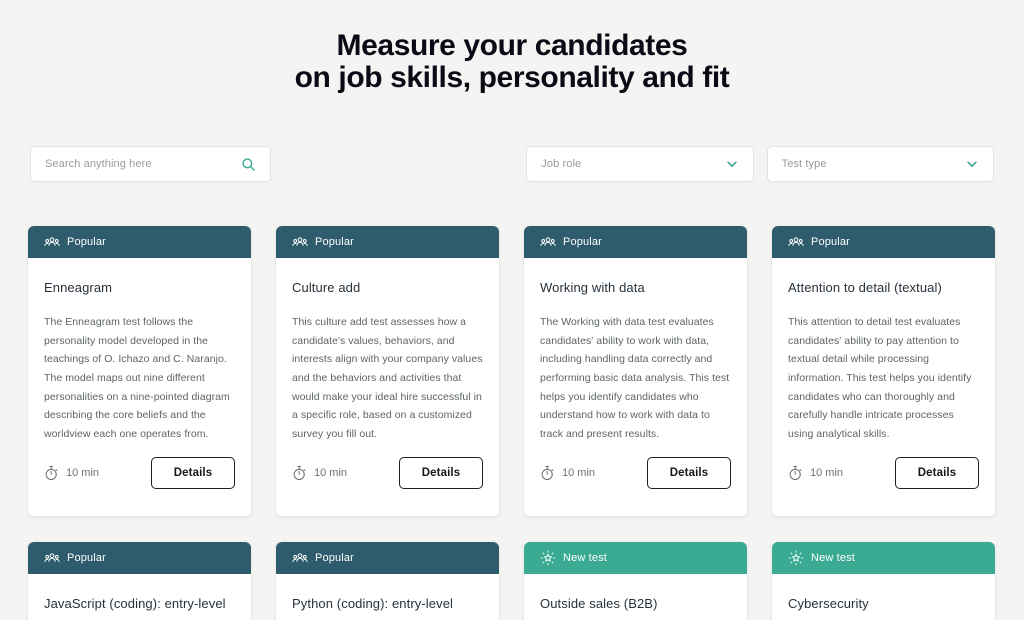 Image resolution: width=1024 pixels, height=620 pixels. What do you see at coordinates (880, 164) in the screenshot?
I see `test-type-select: Test type` at bounding box center [880, 164].